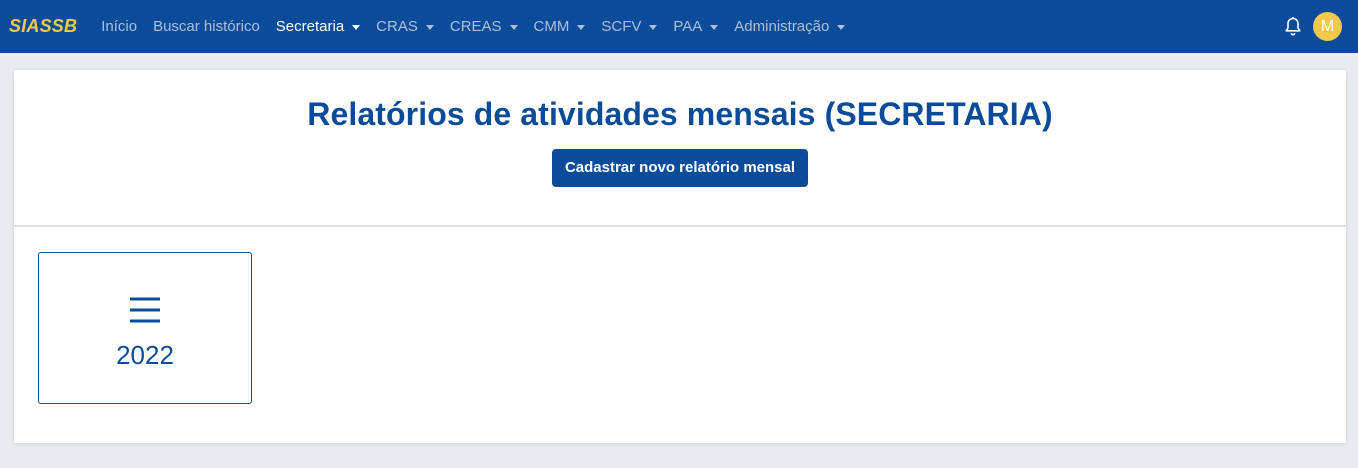 This screenshot has width=1358, height=468. What do you see at coordinates (551, 26) in the screenshot?
I see `nav-item-label: CMM` at bounding box center [551, 26].